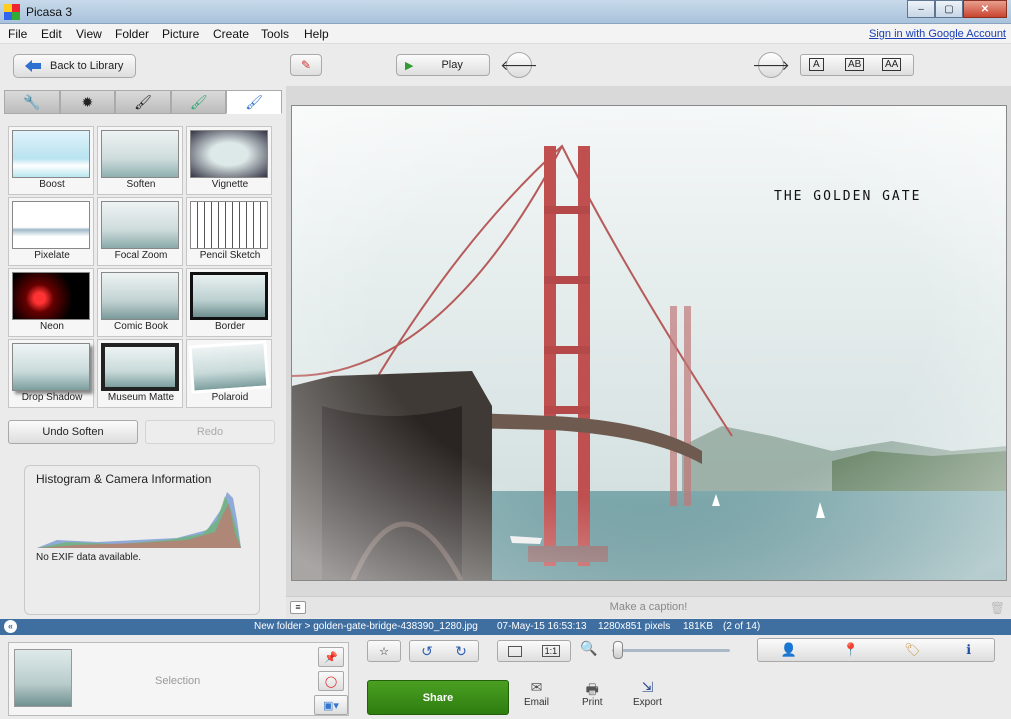 This screenshot has height=719, width=1011. I want to click on zoom-slider-thumb, so click(618, 650).